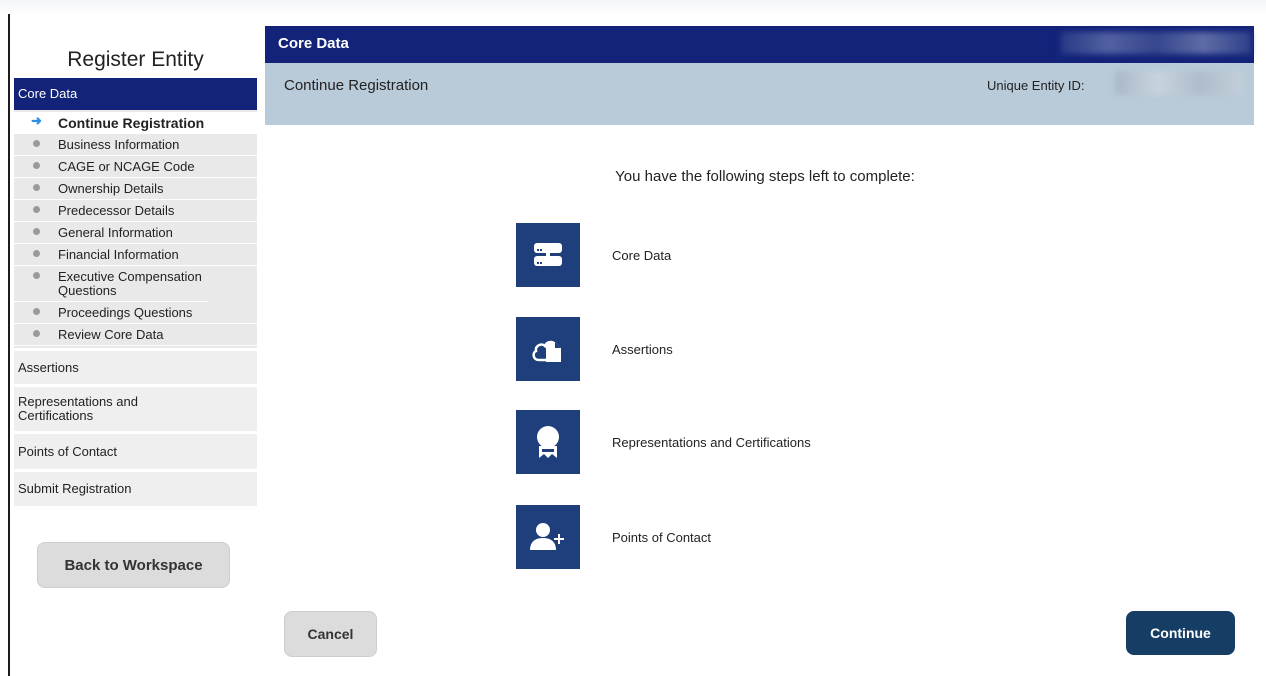 This screenshot has height=676, width=1266. What do you see at coordinates (111, 334) in the screenshot?
I see `sidebar-step-label: Review Core Data` at bounding box center [111, 334].